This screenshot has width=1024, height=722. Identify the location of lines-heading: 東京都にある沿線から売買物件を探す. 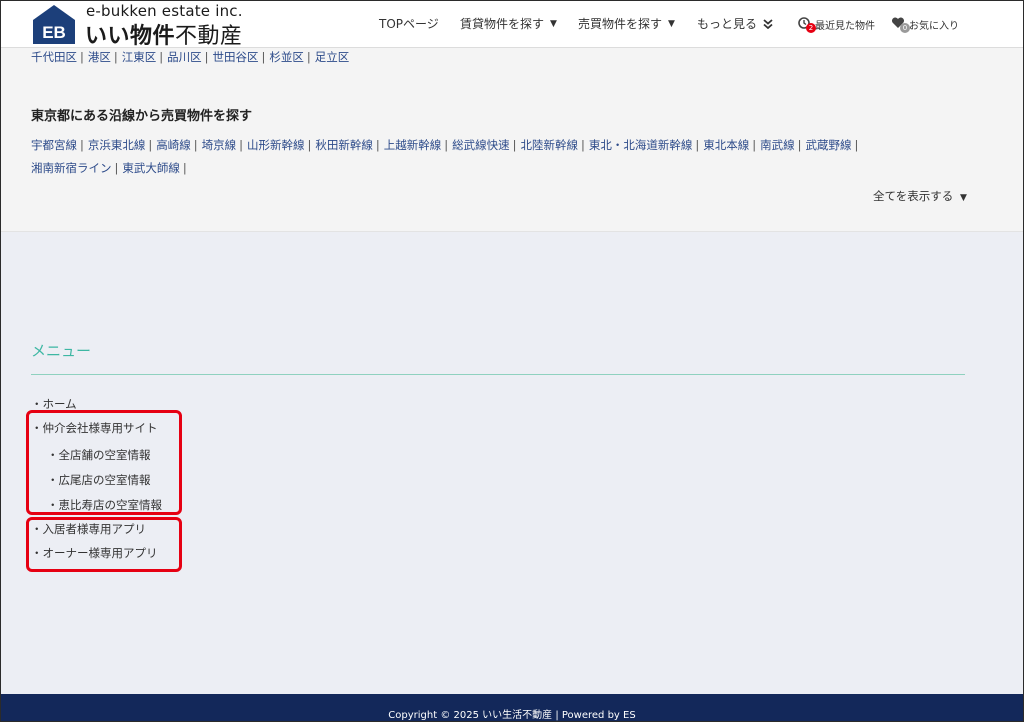
(142, 116).